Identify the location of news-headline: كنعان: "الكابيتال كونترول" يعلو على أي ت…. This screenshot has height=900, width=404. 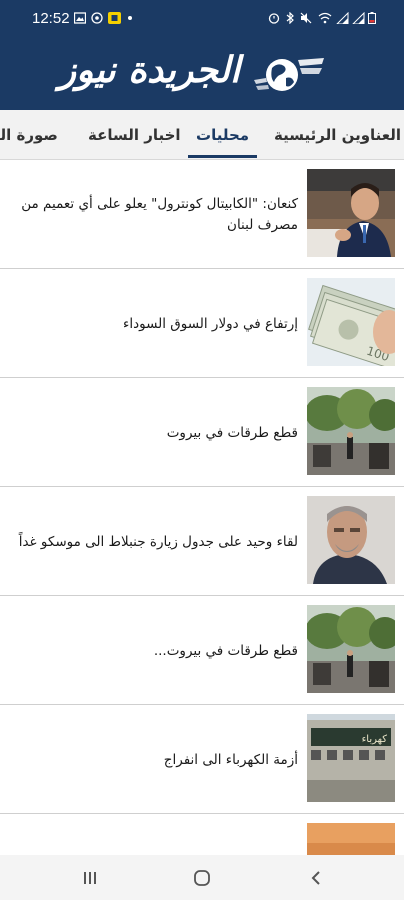
(159, 214).